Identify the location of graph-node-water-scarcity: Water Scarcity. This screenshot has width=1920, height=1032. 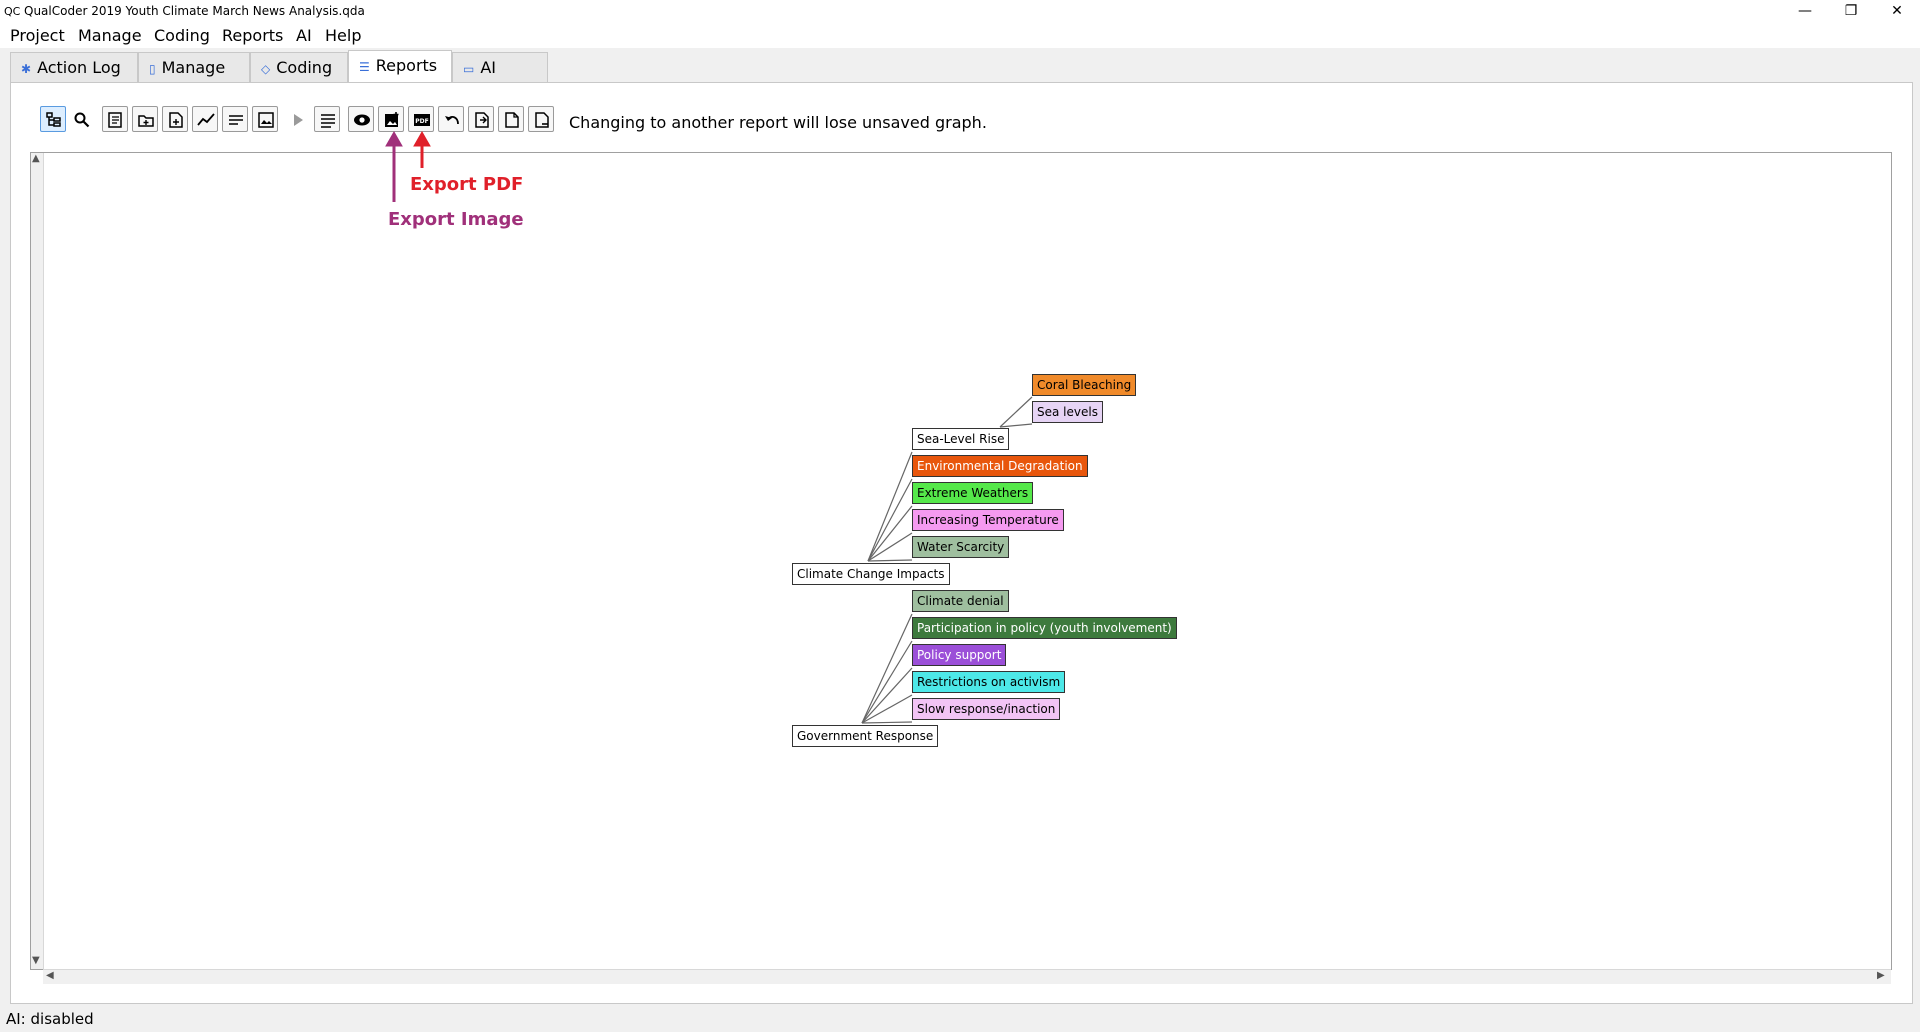
(961, 547).